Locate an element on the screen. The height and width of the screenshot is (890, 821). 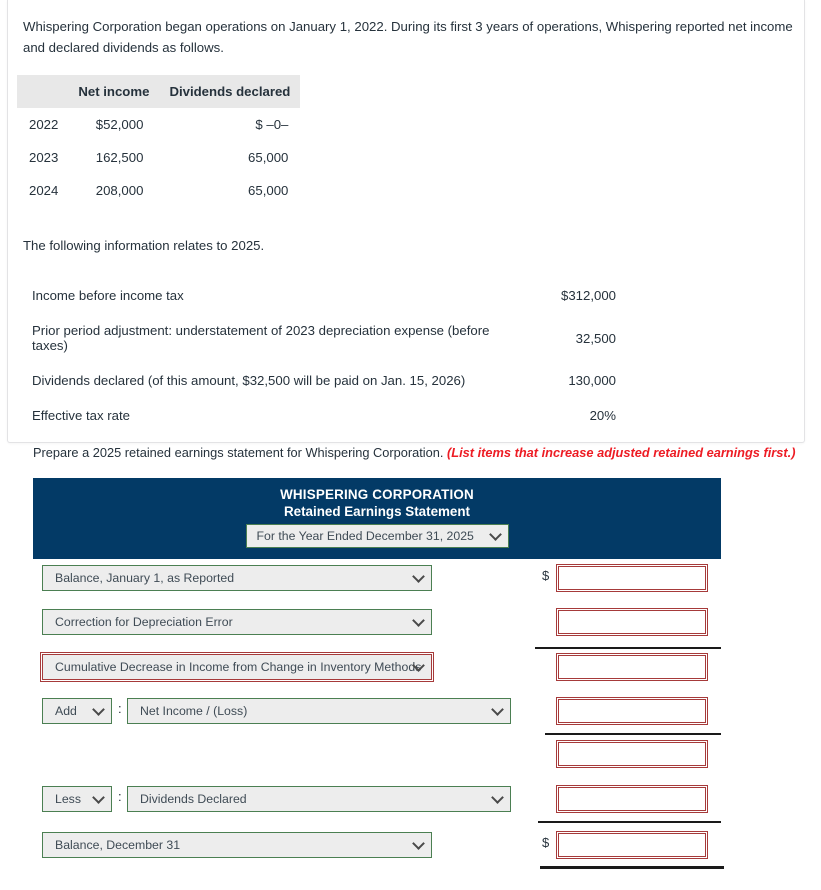
info-value: 32,500 is located at coordinates (595, 338).